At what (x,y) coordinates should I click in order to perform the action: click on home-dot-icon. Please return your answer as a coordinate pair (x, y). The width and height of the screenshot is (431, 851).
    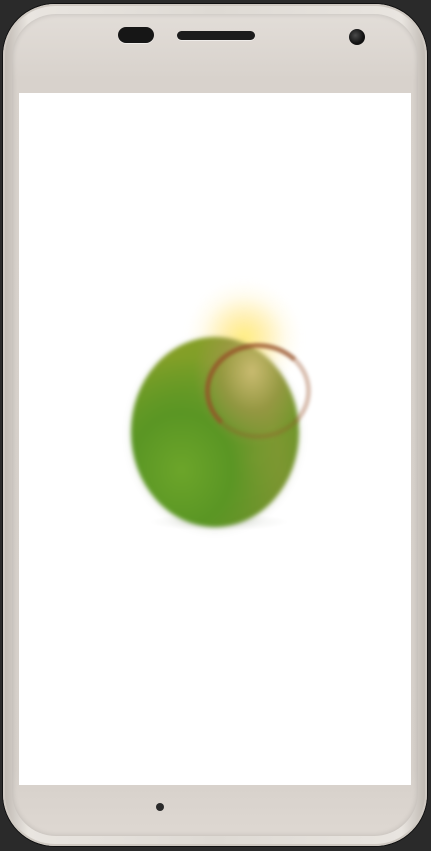
    Looking at the image, I should click on (160, 807).